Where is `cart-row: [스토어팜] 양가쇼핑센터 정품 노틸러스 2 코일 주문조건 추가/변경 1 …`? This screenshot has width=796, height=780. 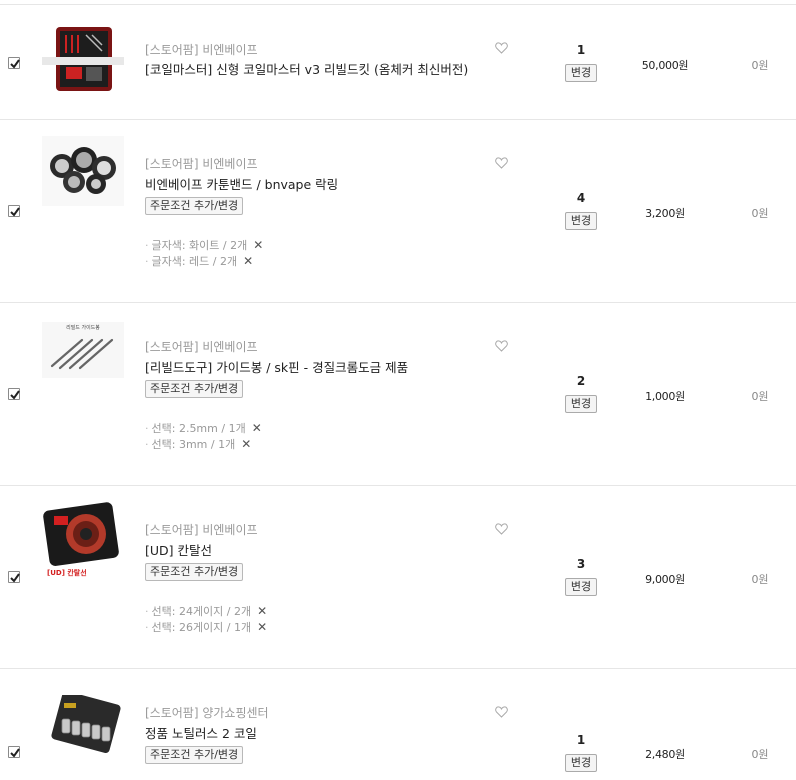 cart-row: [스토어팜] 양가쇼핑센터 정품 노틸러스 2 코일 주문조건 추가/변경 1 … is located at coordinates (398, 724).